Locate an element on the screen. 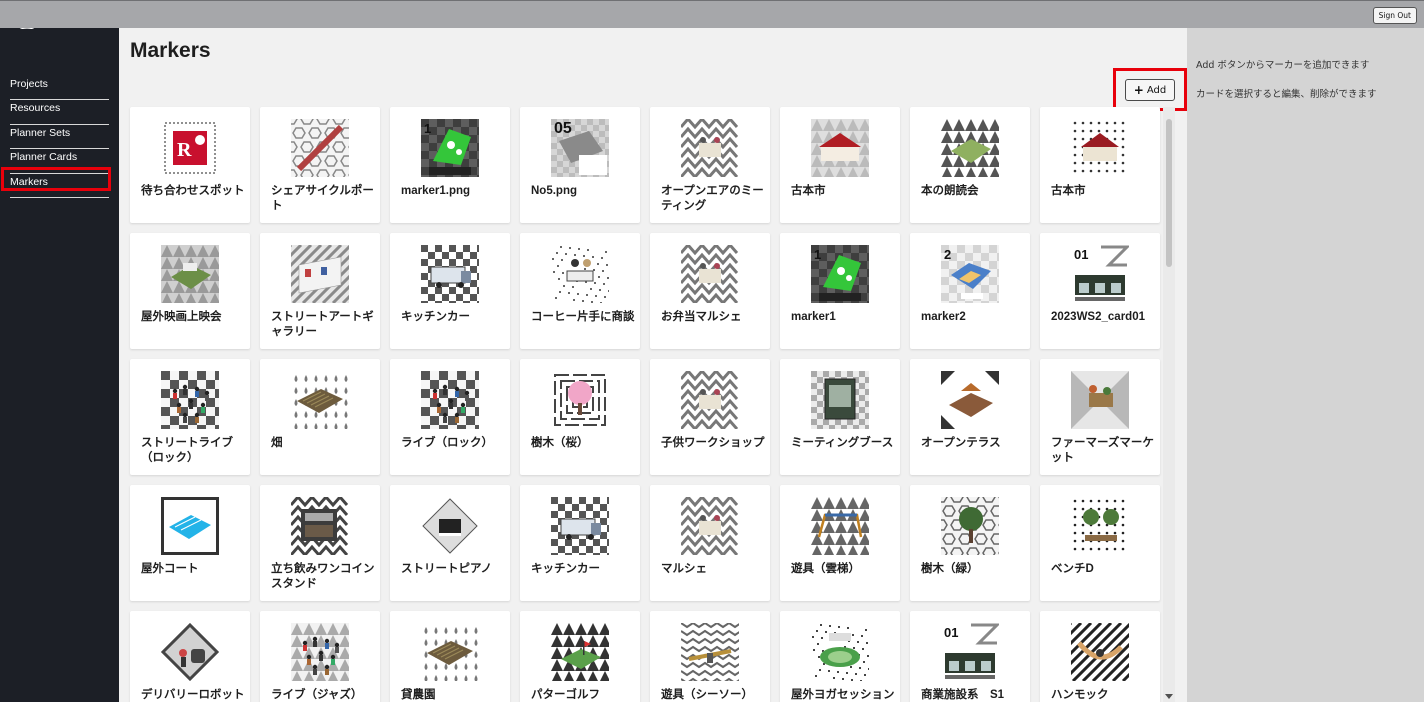  marker-image-icon: 05 is located at coordinates (580, 148).